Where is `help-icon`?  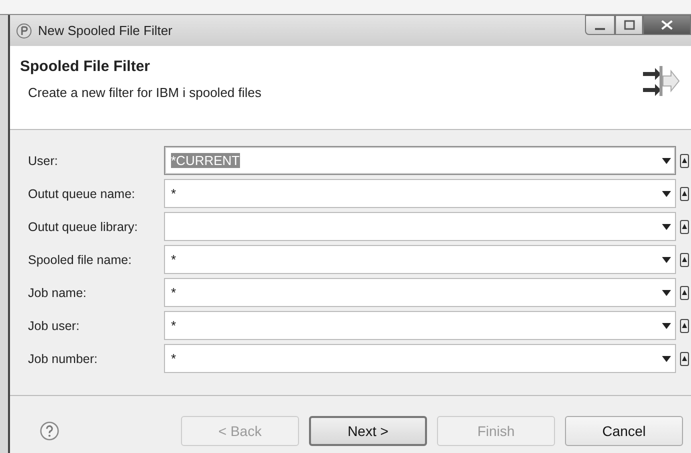
help-icon is located at coordinates (49, 431).